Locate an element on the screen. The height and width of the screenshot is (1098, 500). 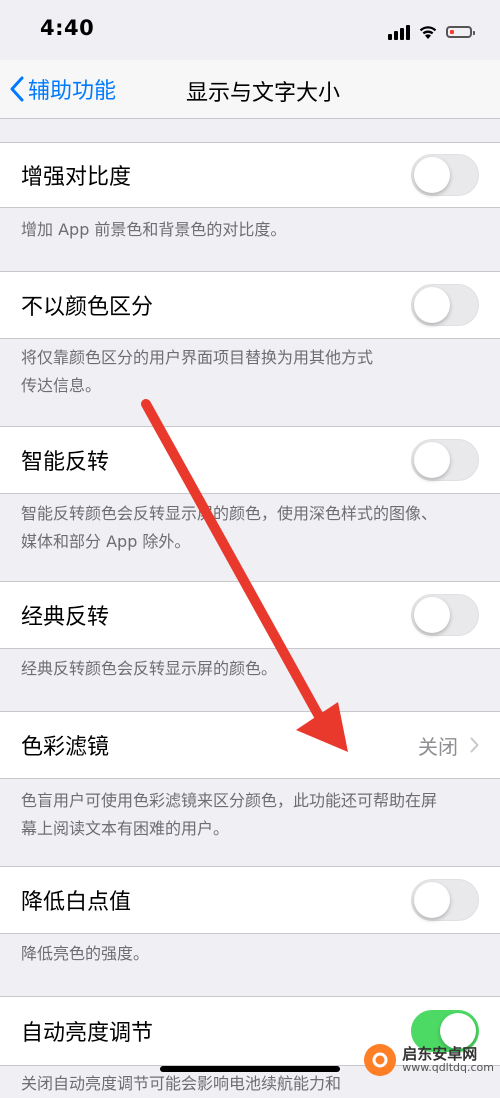
setting-footer: 降低亮色的强度。 is located at coordinates (85, 953).